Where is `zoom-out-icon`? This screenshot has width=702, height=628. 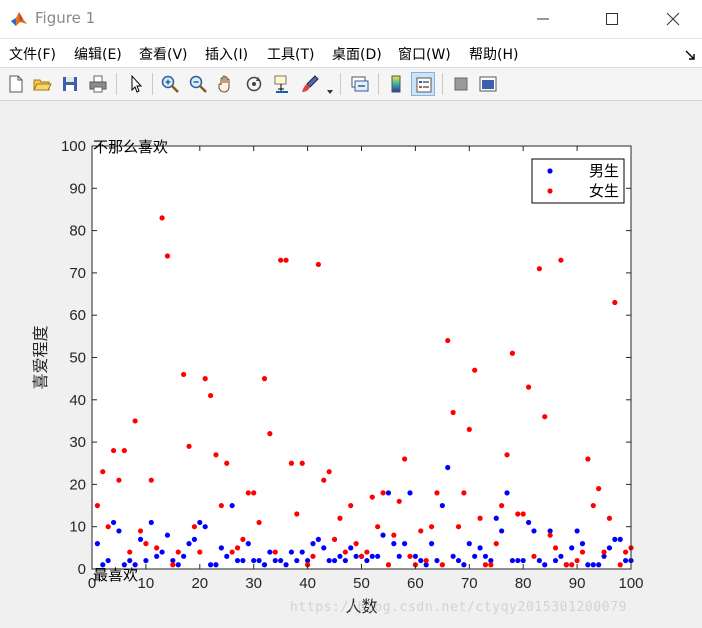 zoom-out-icon is located at coordinates (198, 84).